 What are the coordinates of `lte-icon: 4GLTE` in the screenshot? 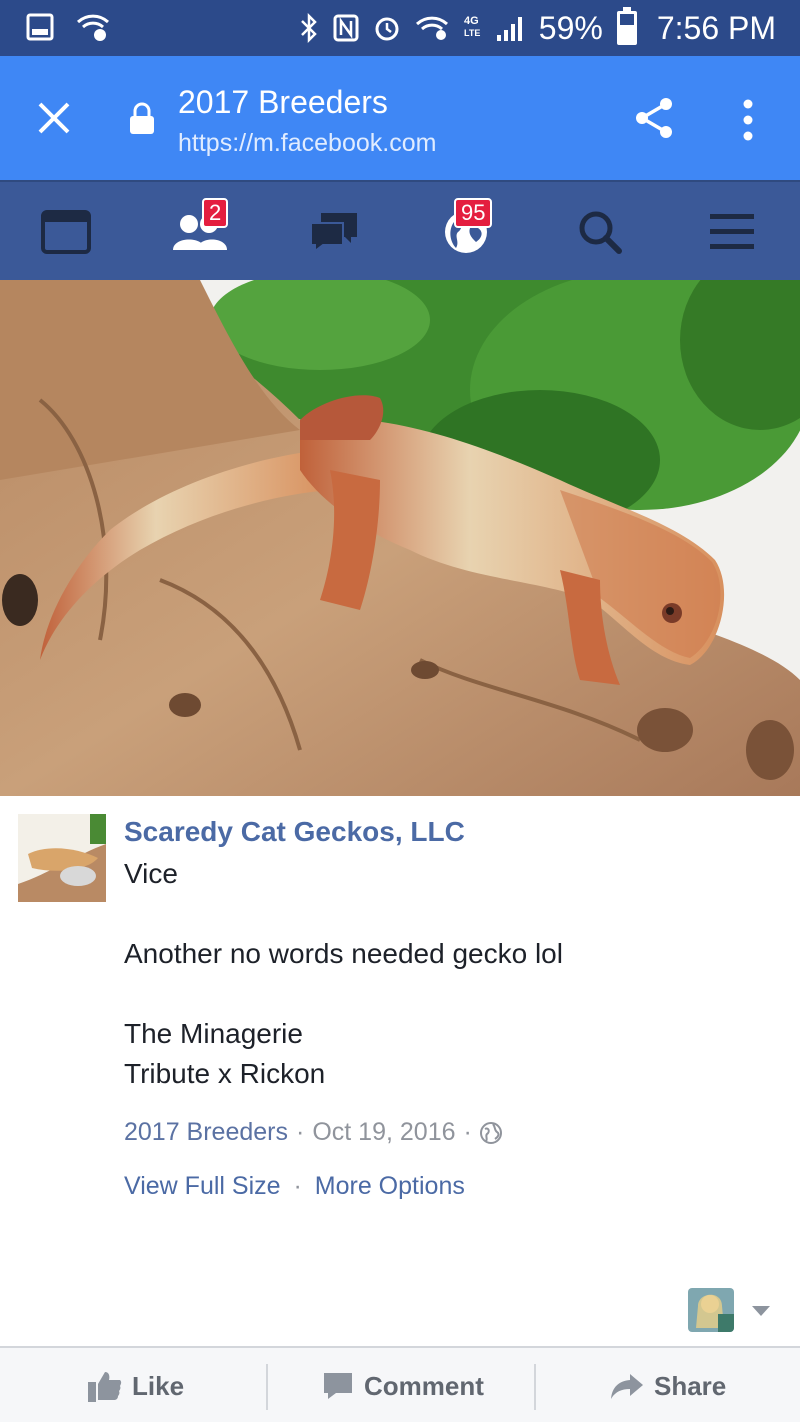 It's located at (472, 26).